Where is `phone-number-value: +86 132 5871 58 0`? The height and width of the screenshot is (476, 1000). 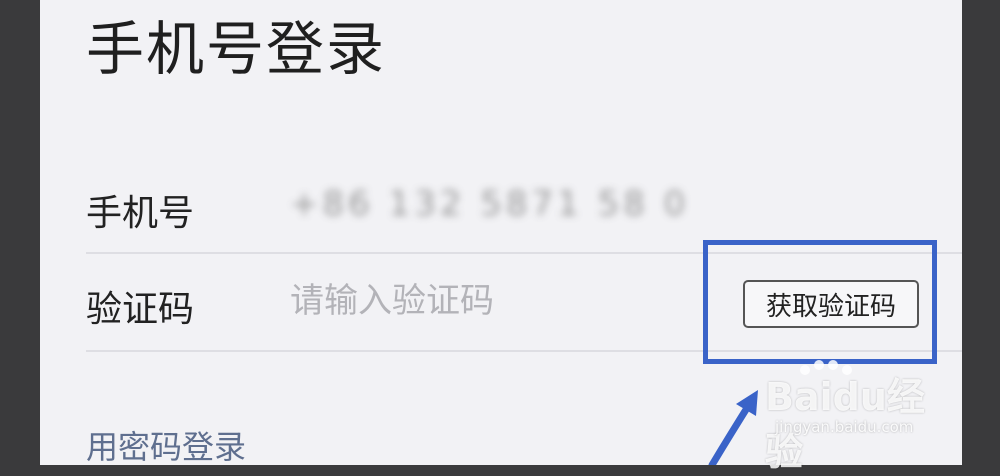
phone-number-value: +86 132 5871 58 0 is located at coordinates (489, 204).